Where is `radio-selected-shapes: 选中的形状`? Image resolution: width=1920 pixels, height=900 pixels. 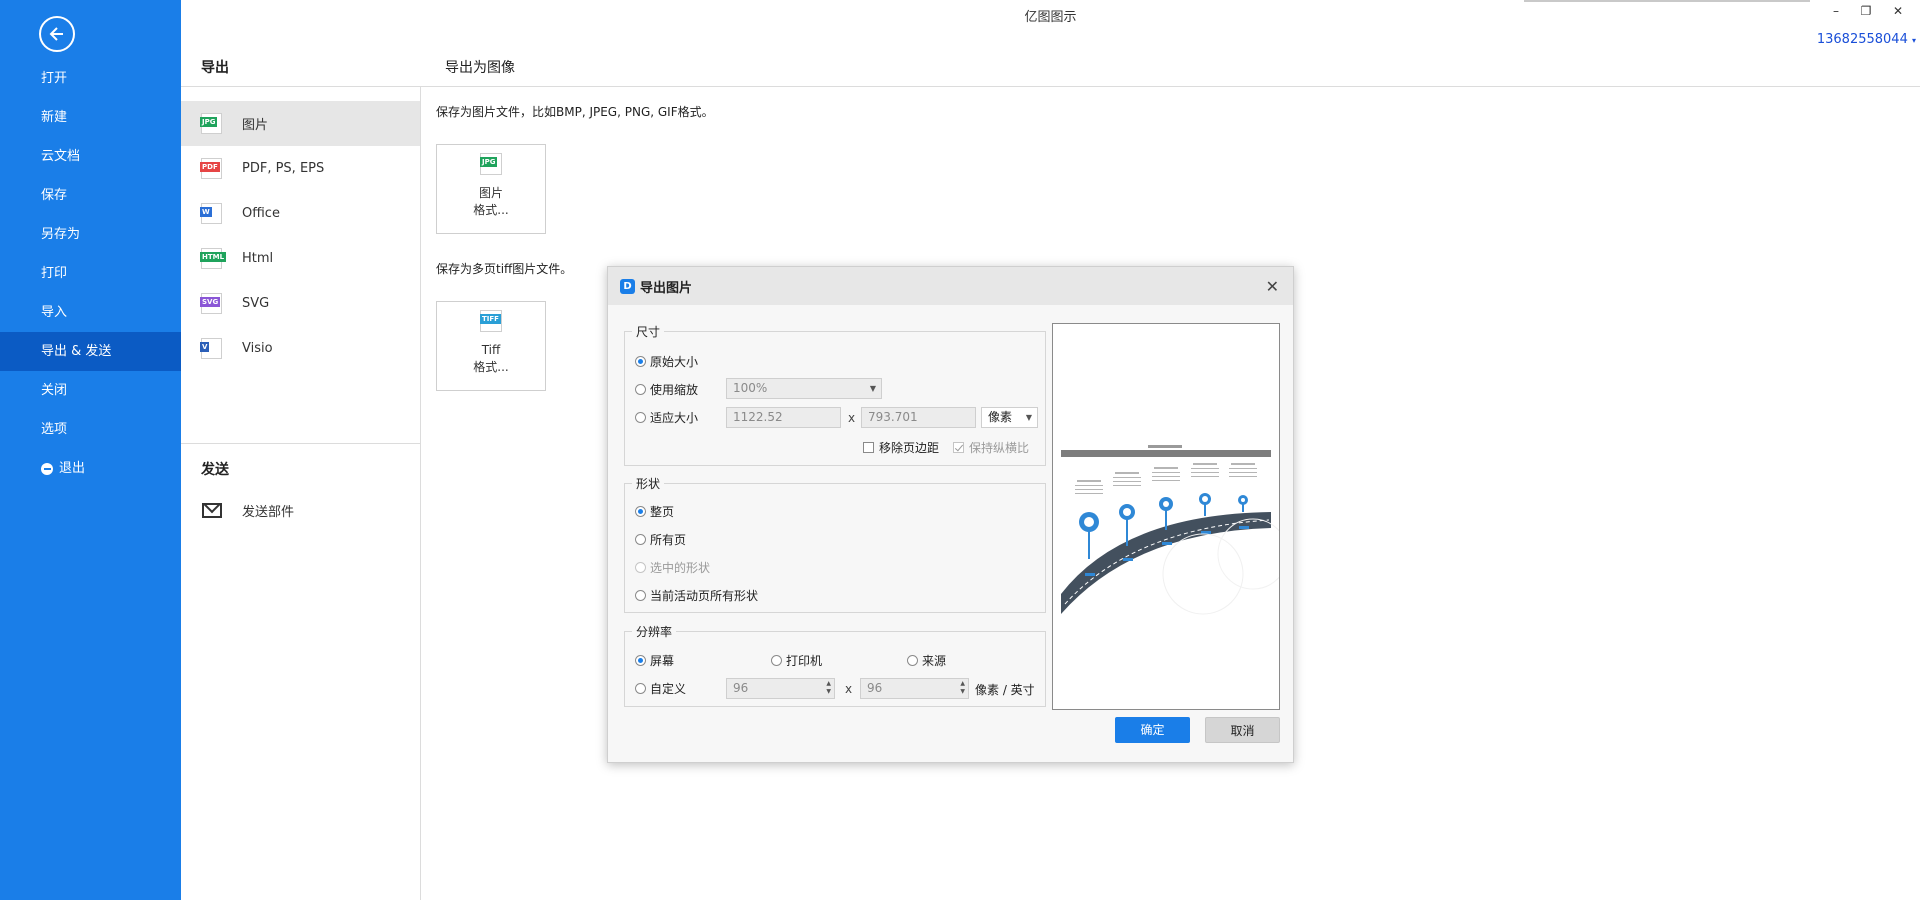
radio-selected-shapes: 选中的形状 is located at coordinates (672, 567).